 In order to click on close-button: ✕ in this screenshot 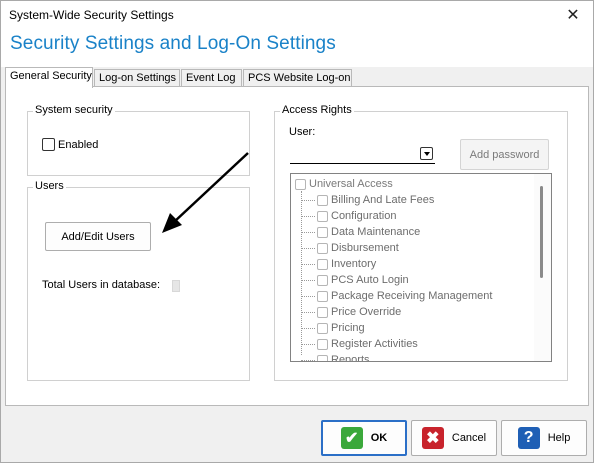, I will do `click(573, 15)`.